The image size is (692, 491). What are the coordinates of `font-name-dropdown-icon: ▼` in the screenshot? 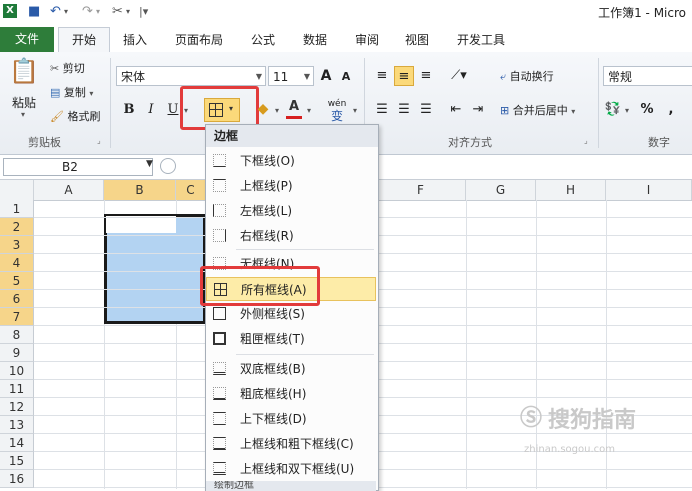 It's located at (259, 77).